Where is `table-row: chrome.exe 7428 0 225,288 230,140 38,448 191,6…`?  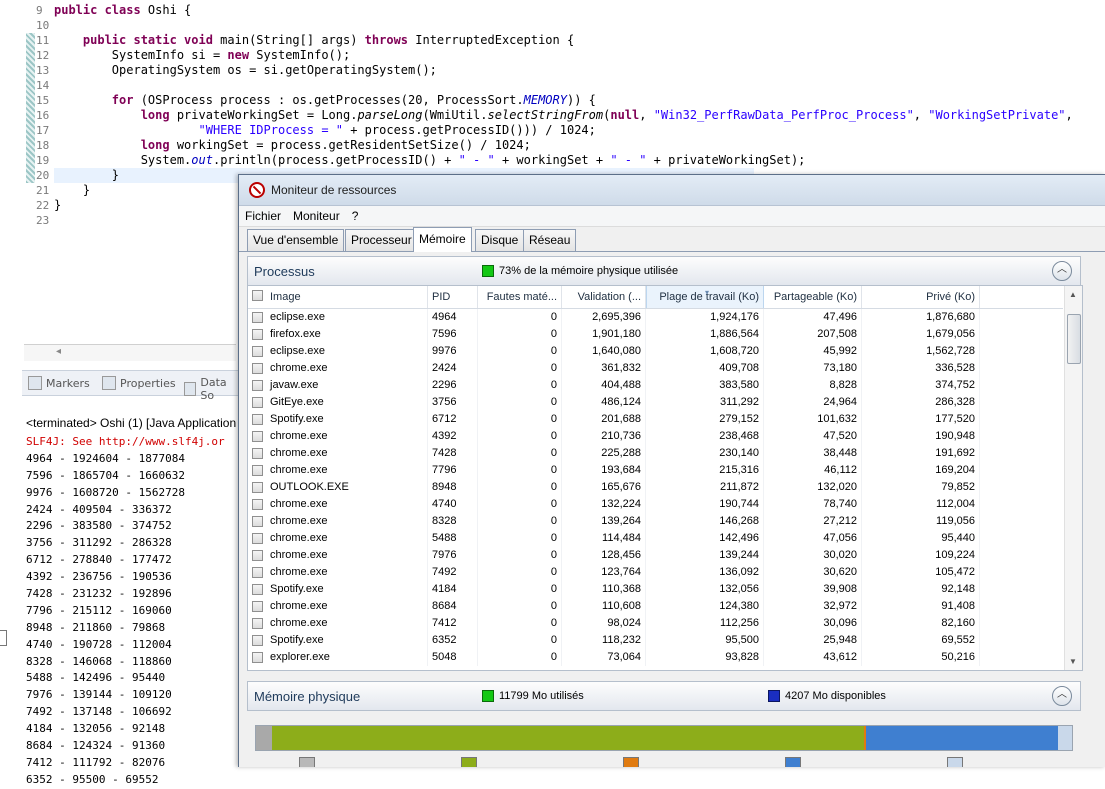
table-row: chrome.exe 7428 0 225,288 230,140 38,448 191,6… is located at coordinates (655, 453).